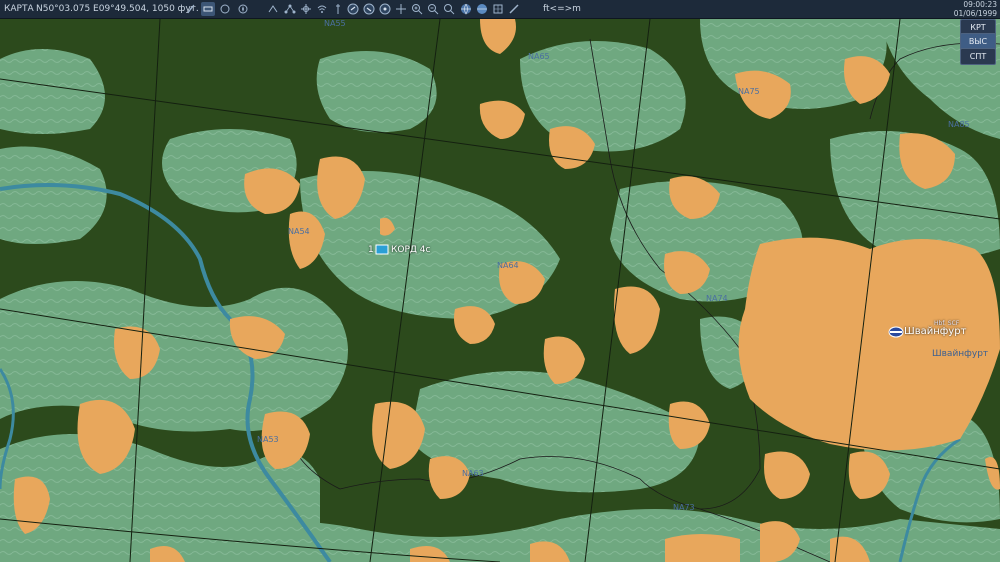 The height and width of the screenshot is (562, 1000). Describe the element at coordinates (338, 9) in the screenshot. I see `marker-icon` at that location.